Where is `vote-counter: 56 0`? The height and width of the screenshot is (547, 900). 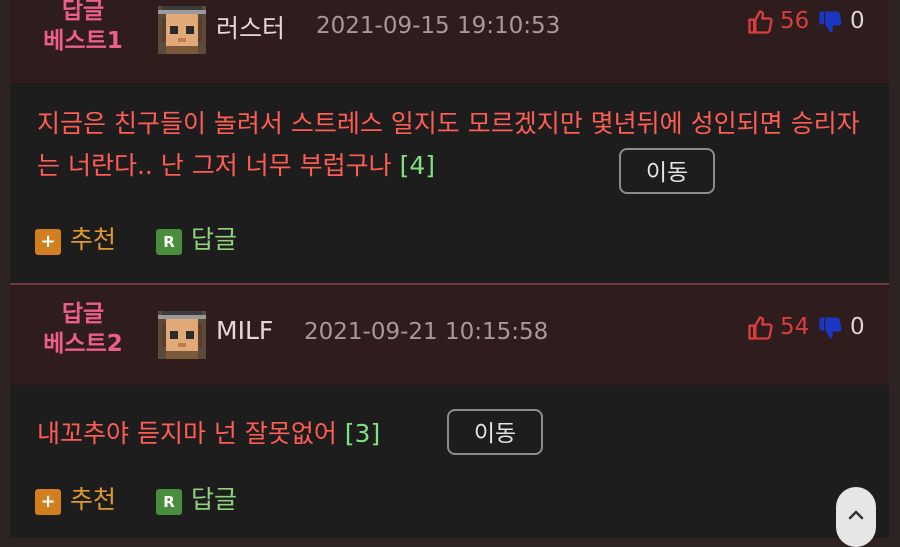
vote-counter: 56 0 is located at coordinates (816, 23).